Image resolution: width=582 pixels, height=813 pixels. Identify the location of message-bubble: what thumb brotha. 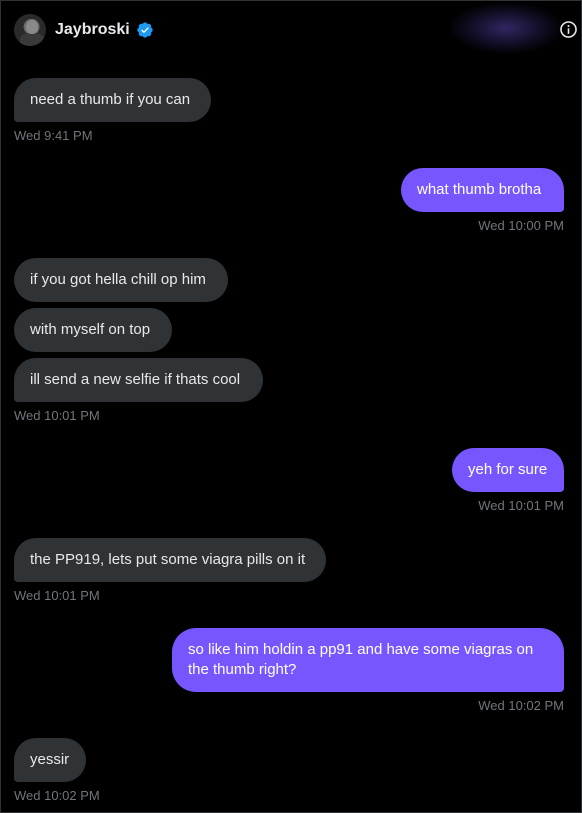
(482, 190).